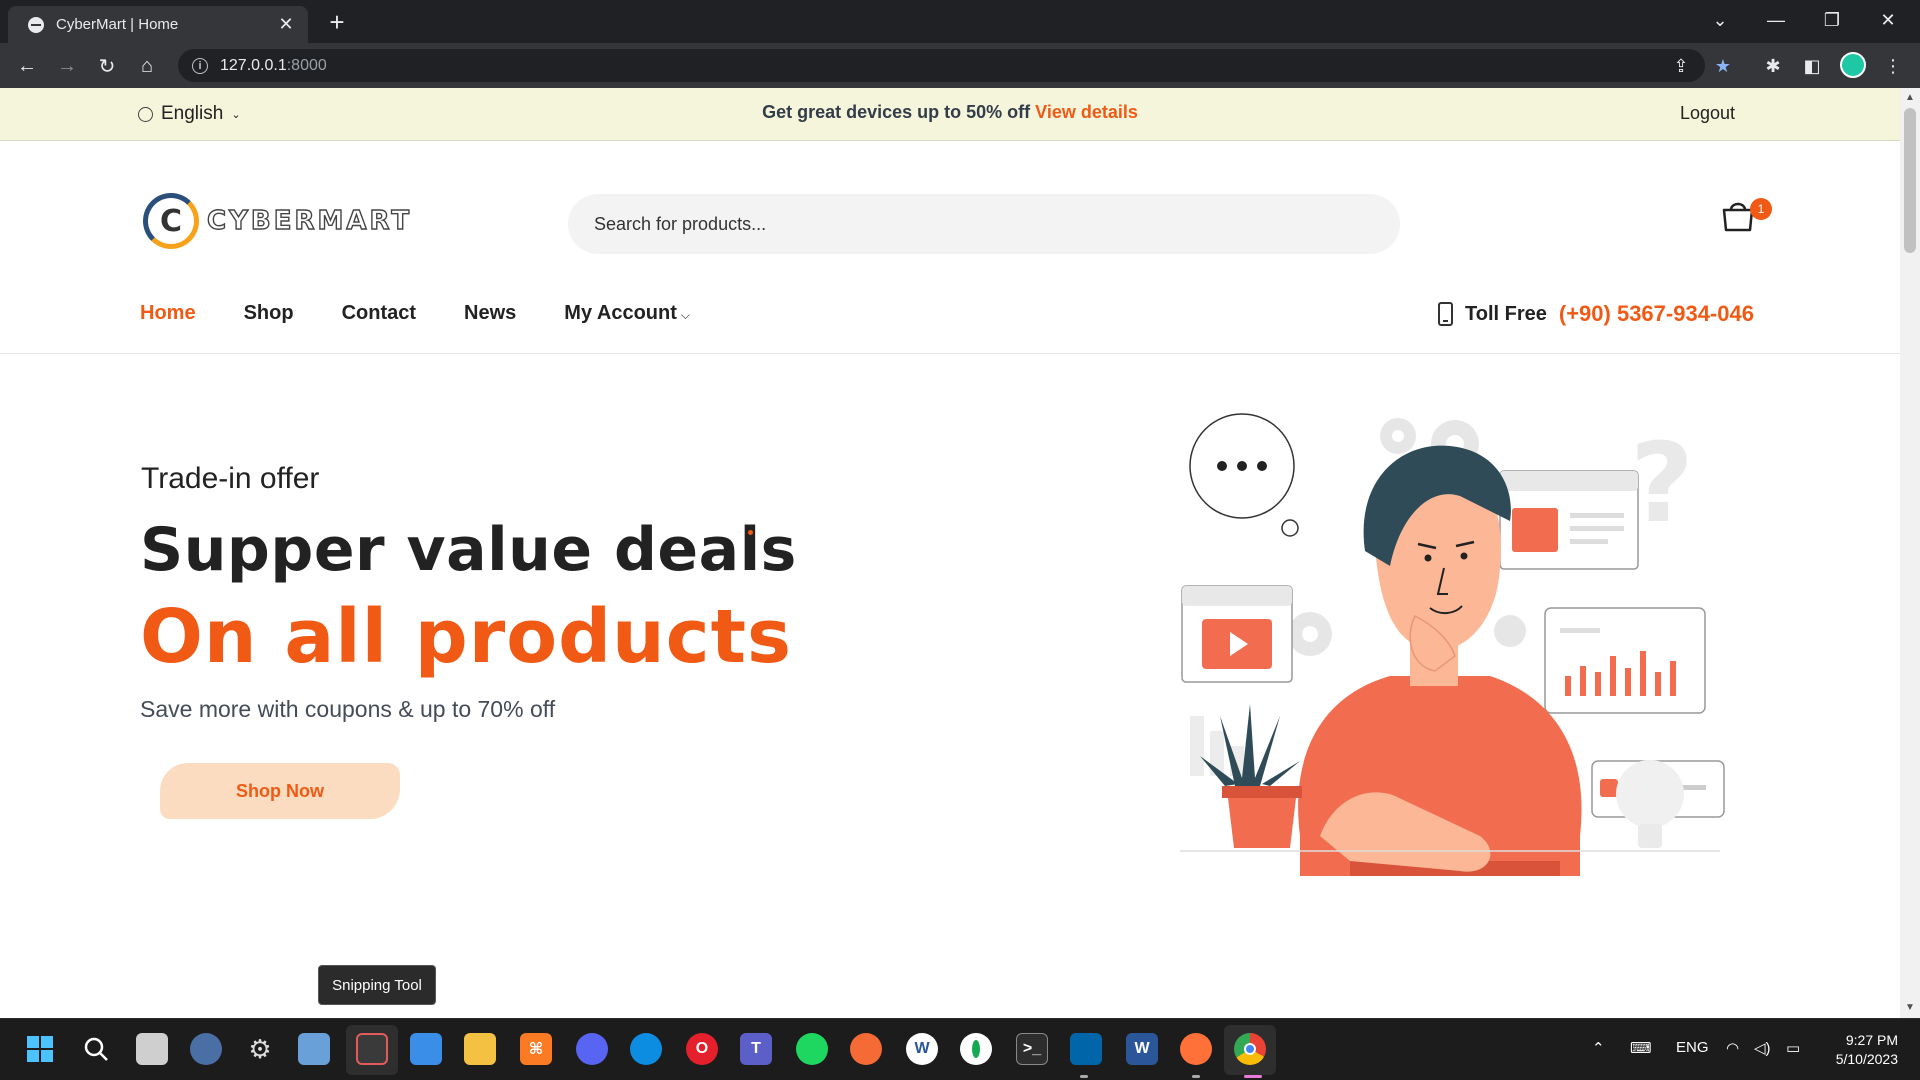 The image size is (1920, 1080). What do you see at coordinates (1723, 66) in the screenshot?
I see `bookmark-star-icon: ★` at bounding box center [1723, 66].